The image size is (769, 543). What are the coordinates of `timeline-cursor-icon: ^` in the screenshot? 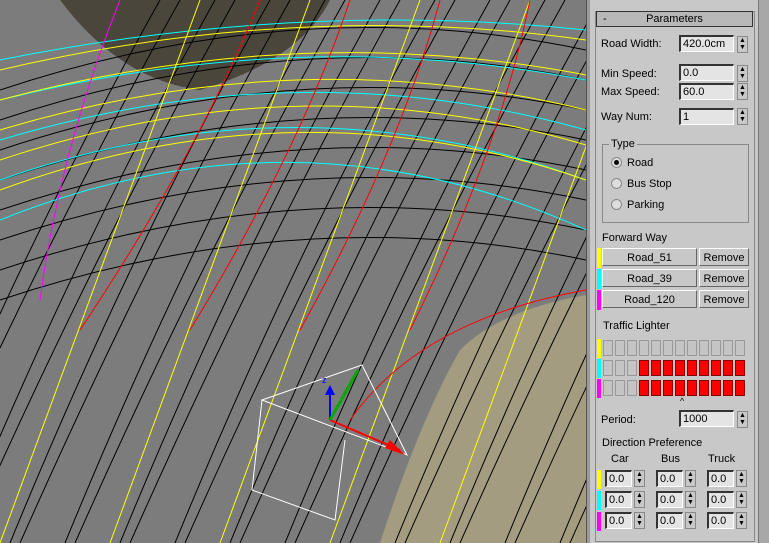 It's located at (682, 401).